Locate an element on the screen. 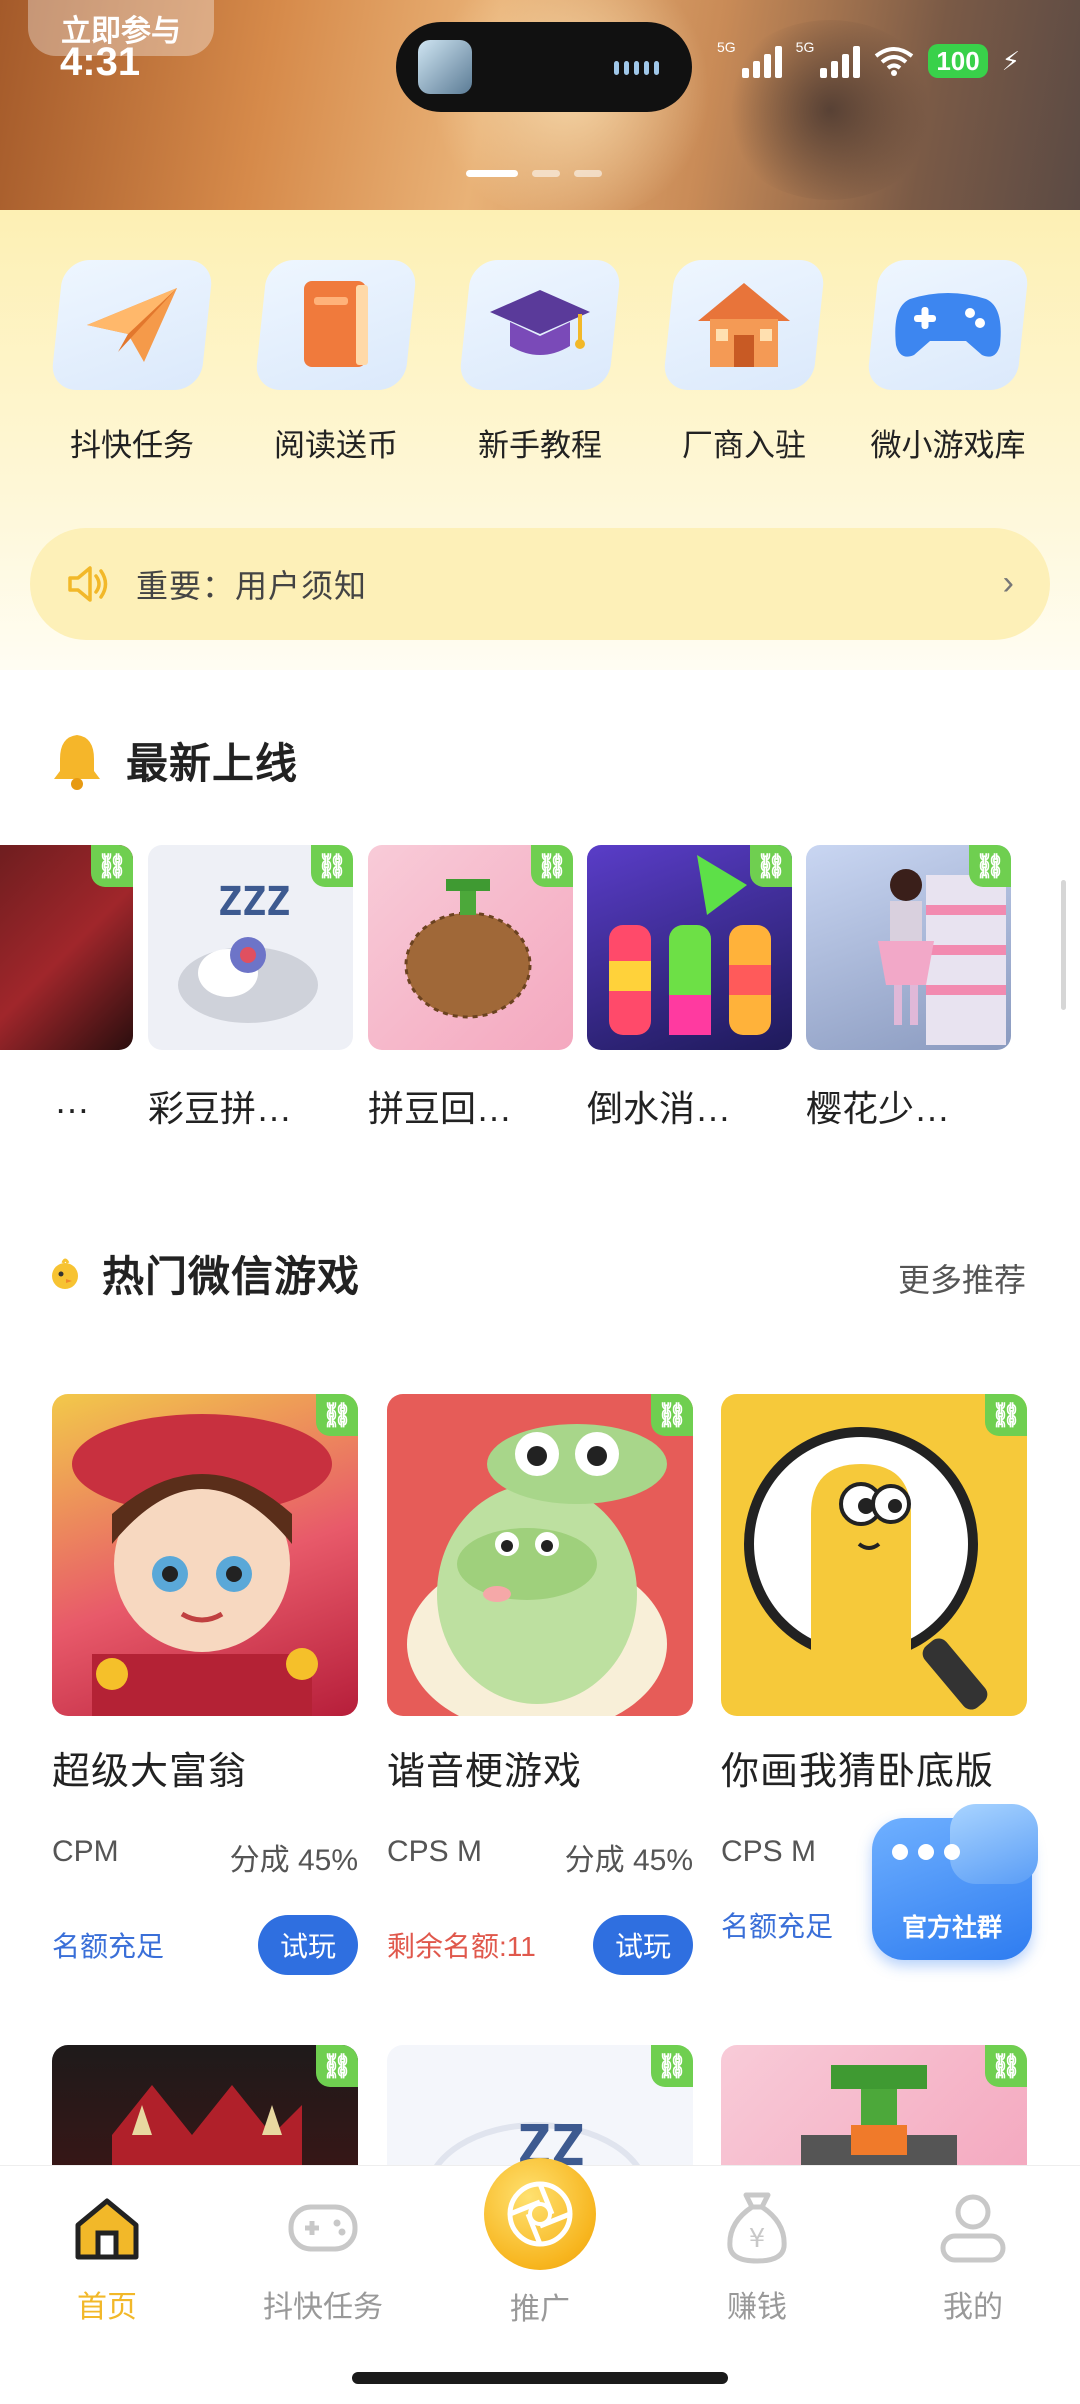  audio-wave-icon is located at coordinates (639, 68).